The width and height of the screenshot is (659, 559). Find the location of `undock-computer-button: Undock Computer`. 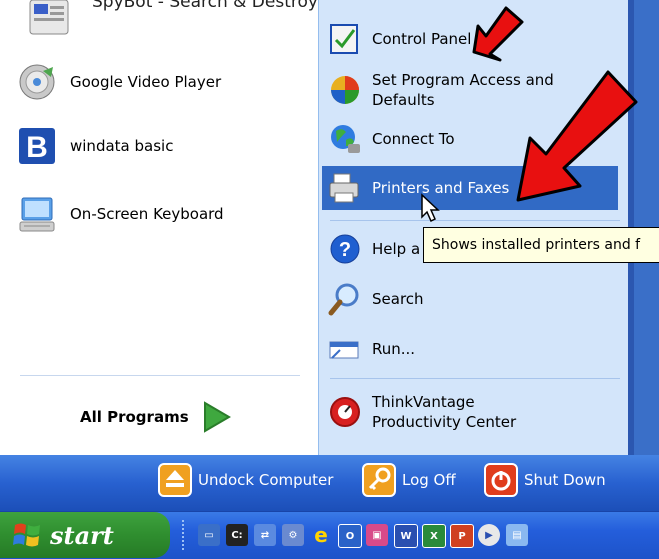

undock-computer-button: Undock Computer is located at coordinates (245, 480).